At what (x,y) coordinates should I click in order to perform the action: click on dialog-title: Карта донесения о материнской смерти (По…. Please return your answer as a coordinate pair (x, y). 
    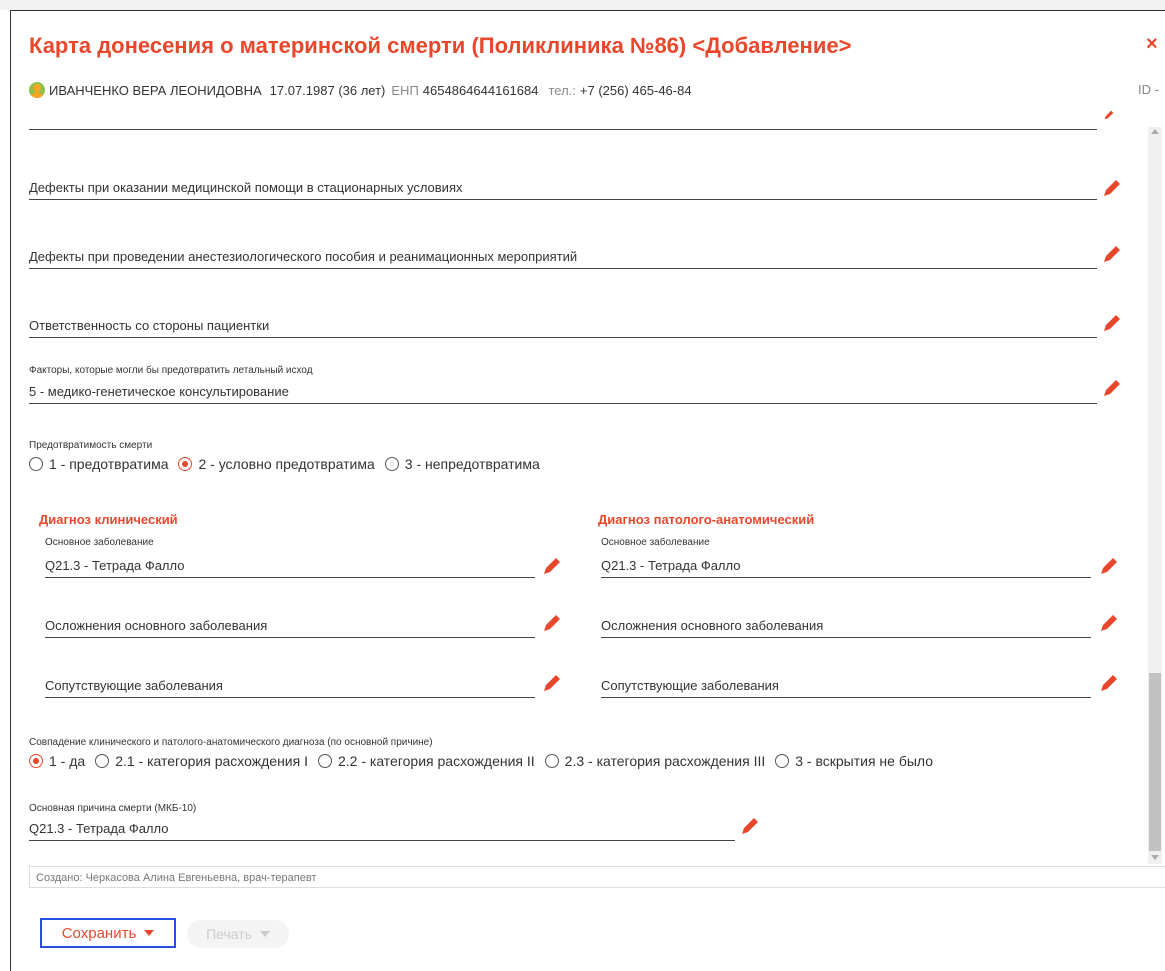
    Looking at the image, I should click on (440, 45).